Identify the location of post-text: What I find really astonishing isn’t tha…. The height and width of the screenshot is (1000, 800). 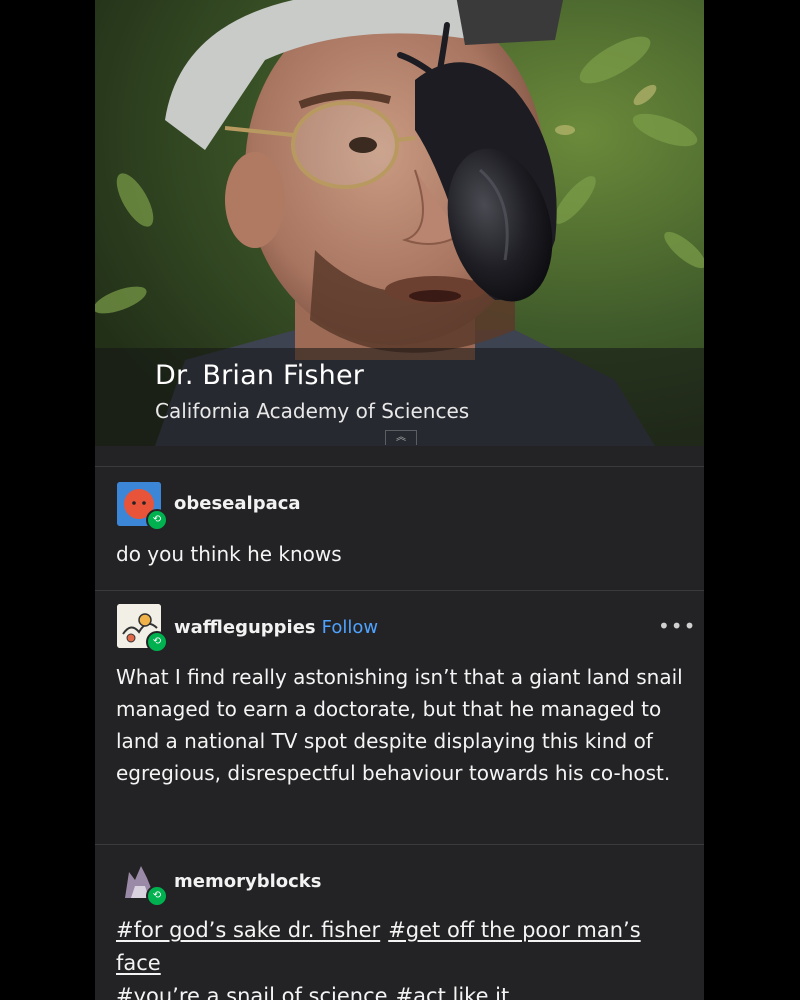
(399, 725).